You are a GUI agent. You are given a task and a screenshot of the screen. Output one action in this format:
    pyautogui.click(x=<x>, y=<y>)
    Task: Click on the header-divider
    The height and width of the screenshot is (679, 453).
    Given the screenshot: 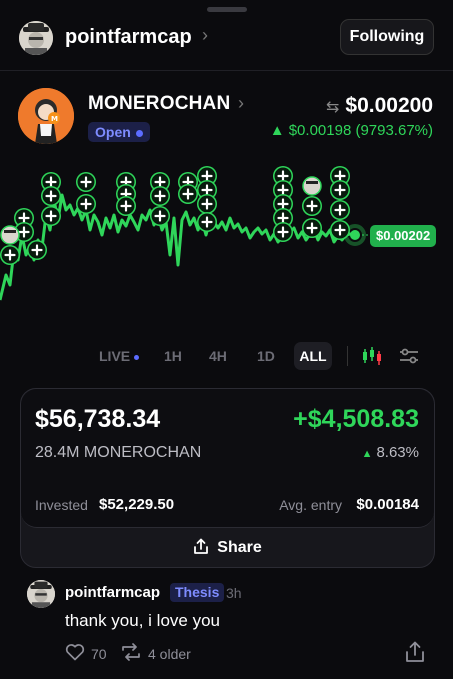 What is the action you would take?
    pyautogui.click(x=226, y=70)
    